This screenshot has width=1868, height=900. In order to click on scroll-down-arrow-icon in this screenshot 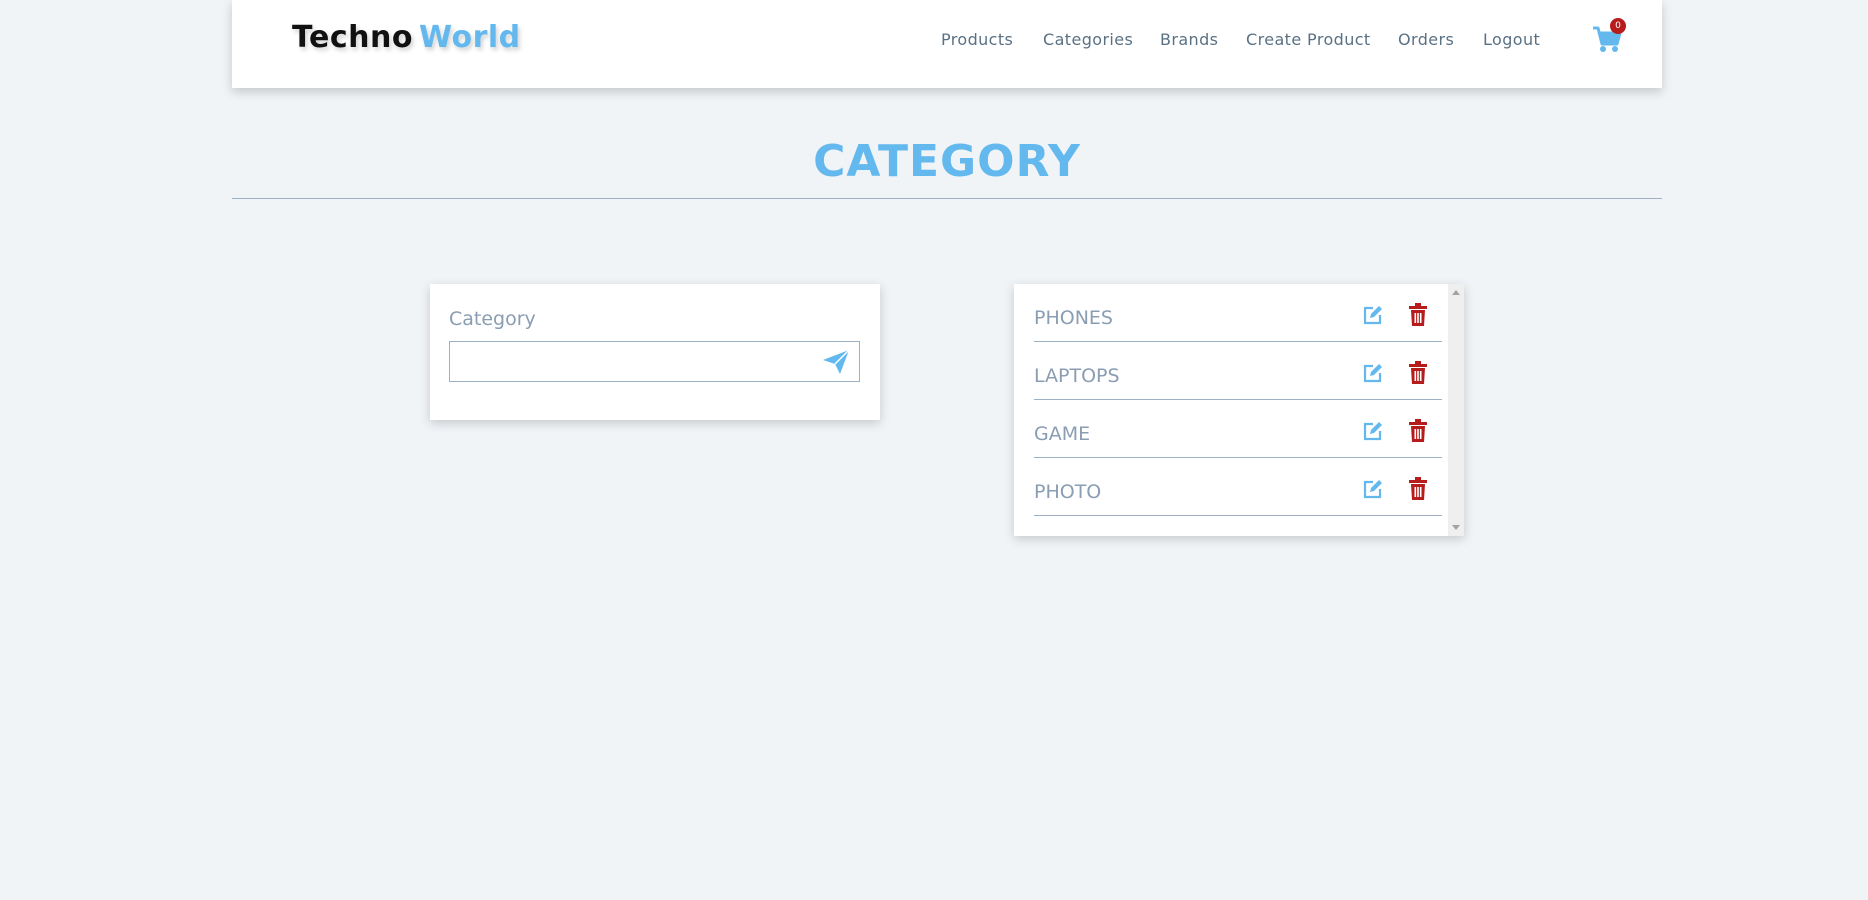, I will do `click(1456, 527)`.